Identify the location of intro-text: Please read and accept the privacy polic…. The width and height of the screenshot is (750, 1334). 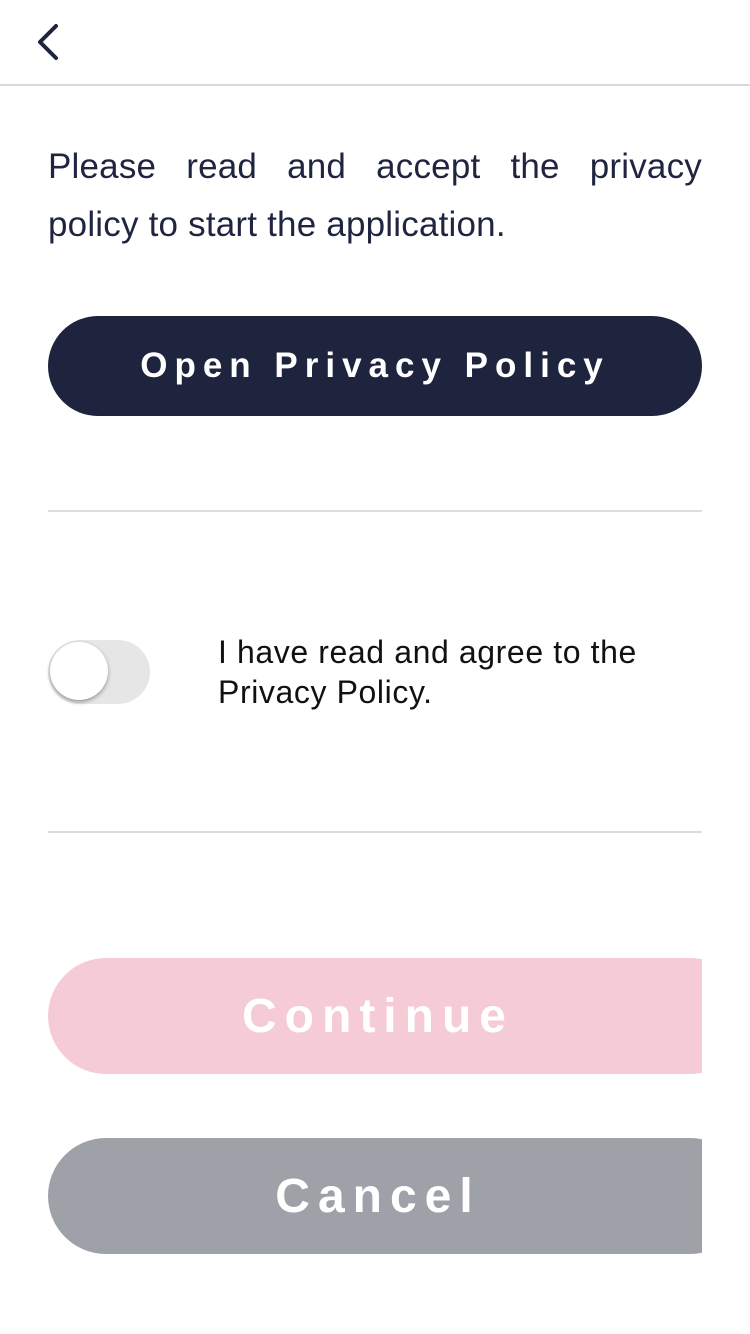
(375, 195).